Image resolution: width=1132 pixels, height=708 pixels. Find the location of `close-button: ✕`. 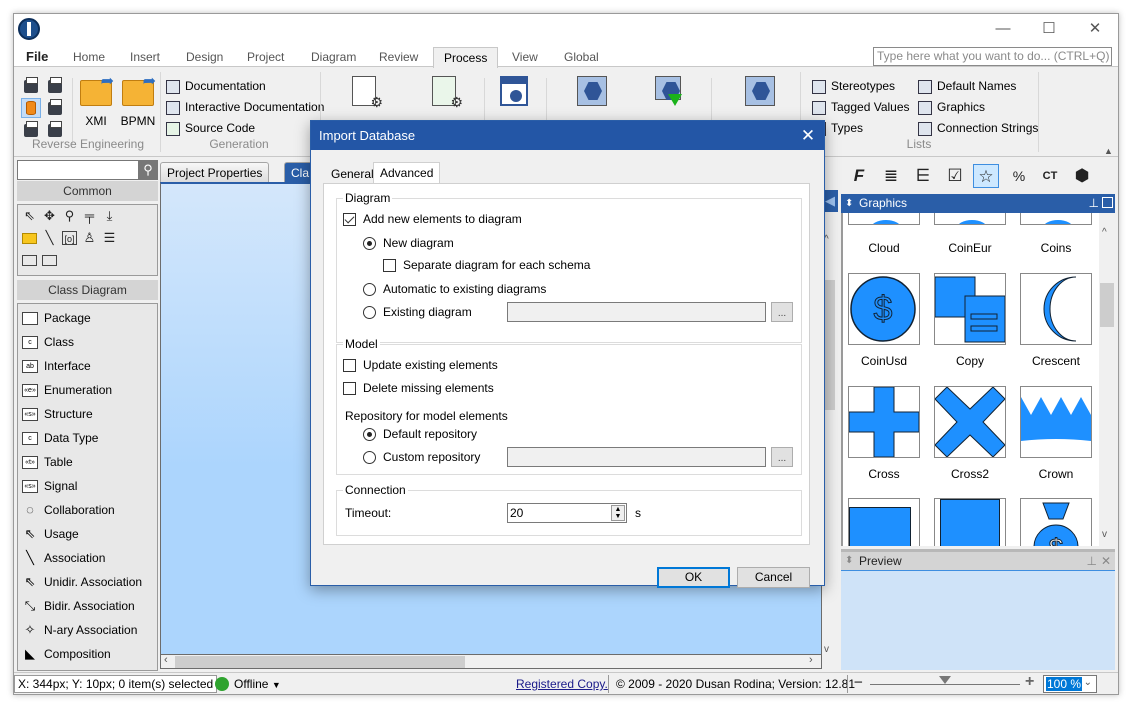

close-button: ✕ is located at coordinates (1095, 29).